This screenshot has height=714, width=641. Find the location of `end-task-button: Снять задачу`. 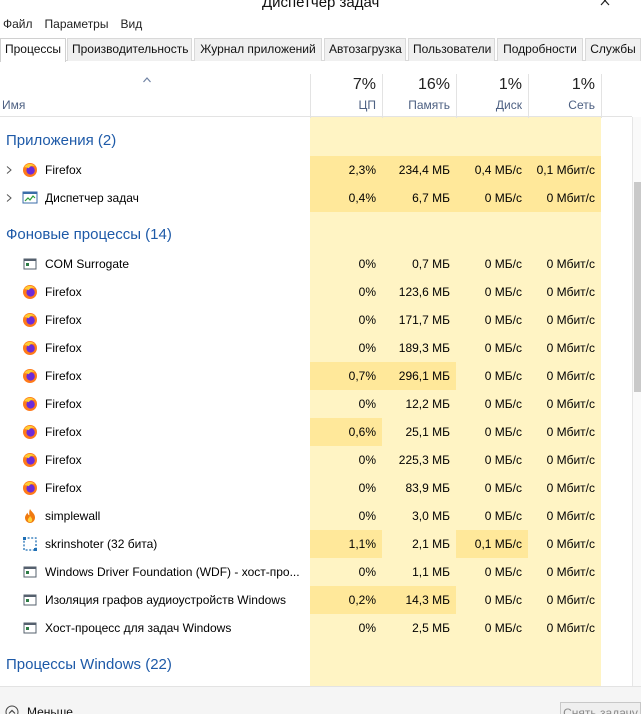

end-task-button: Снять задачу is located at coordinates (600, 708).